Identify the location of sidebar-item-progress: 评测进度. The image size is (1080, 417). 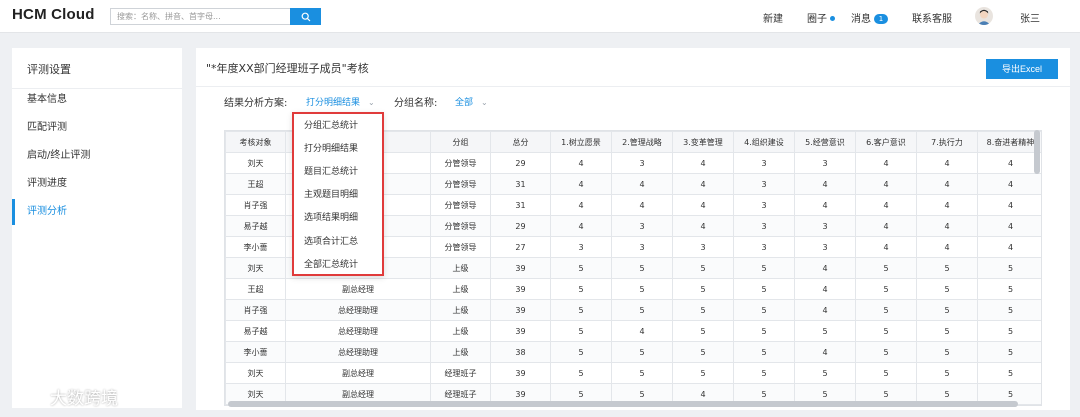
(97, 184).